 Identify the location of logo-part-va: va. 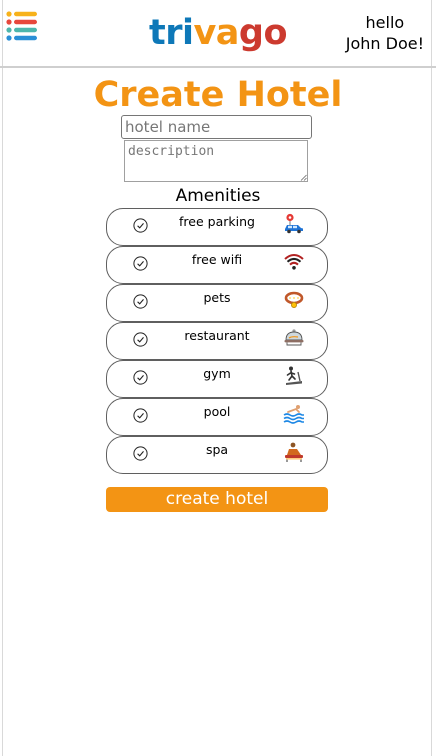
(216, 33).